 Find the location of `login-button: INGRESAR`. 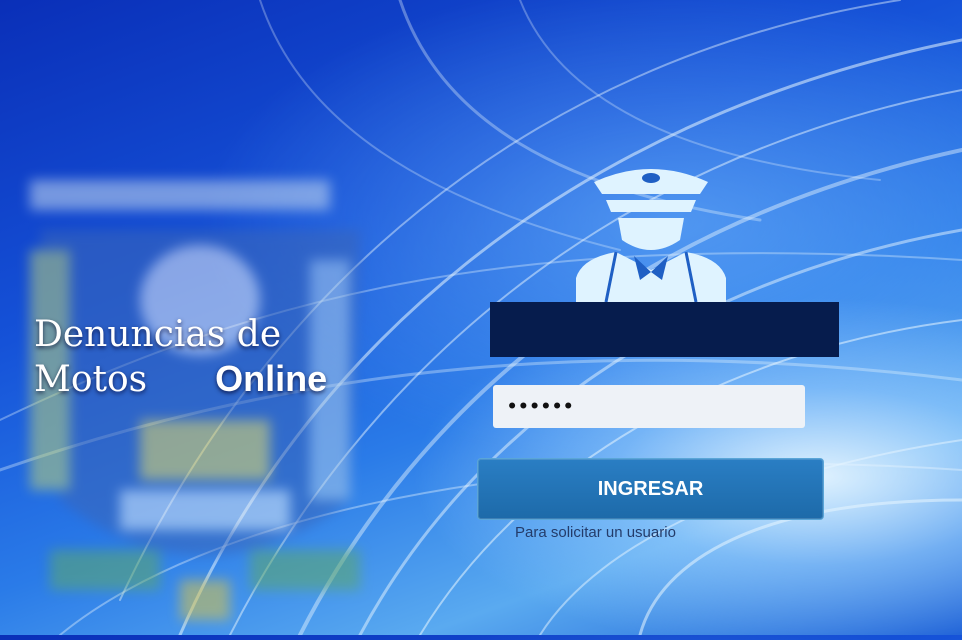

login-button: INGRESAR is located at coordinates (650, 489).